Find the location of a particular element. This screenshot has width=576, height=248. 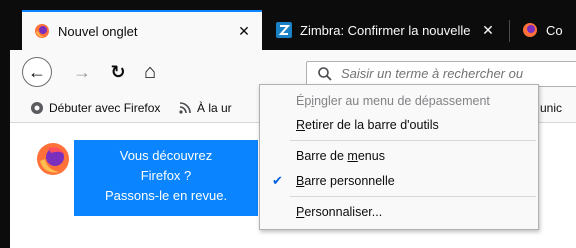

menu-label-part: arre personnelle is located at coordinates (349, 181).